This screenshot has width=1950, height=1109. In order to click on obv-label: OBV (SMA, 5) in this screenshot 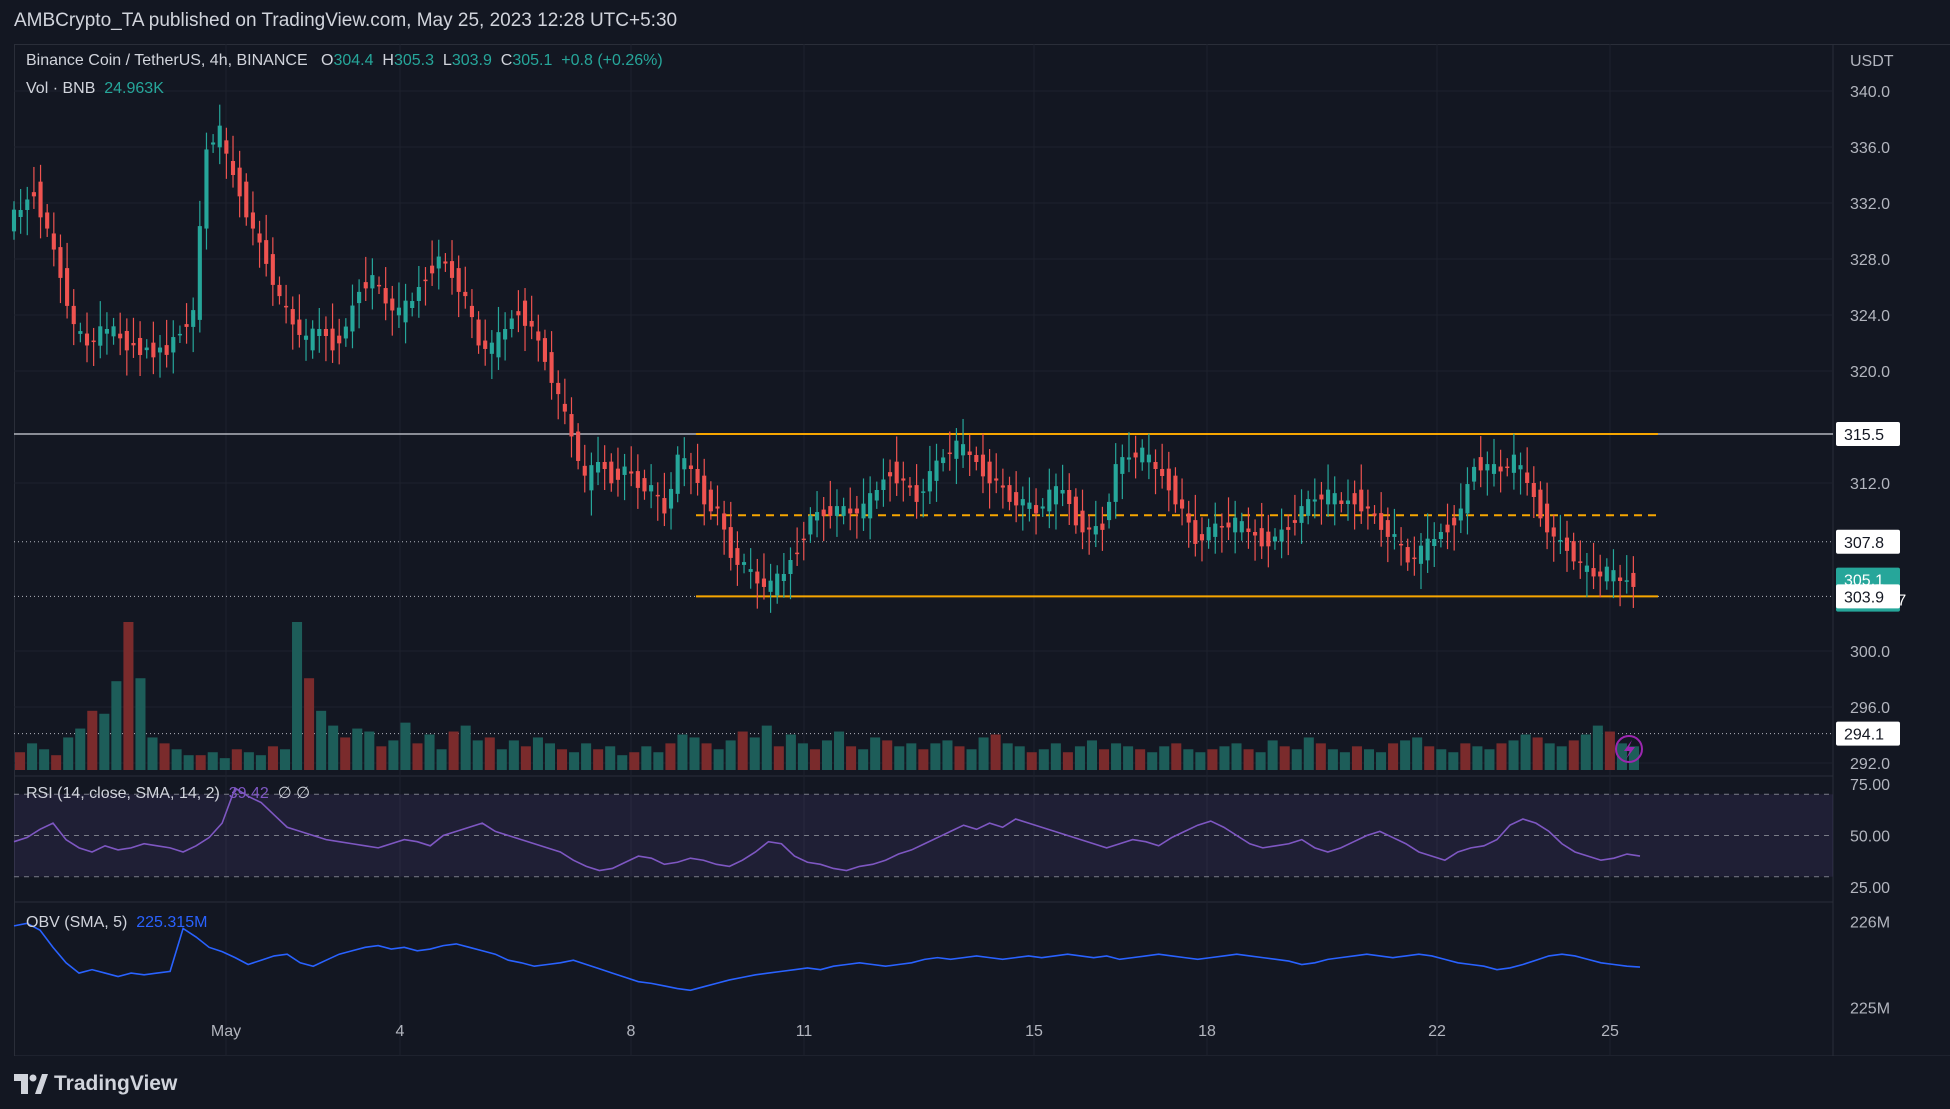, I will do `click(76, 922)`.